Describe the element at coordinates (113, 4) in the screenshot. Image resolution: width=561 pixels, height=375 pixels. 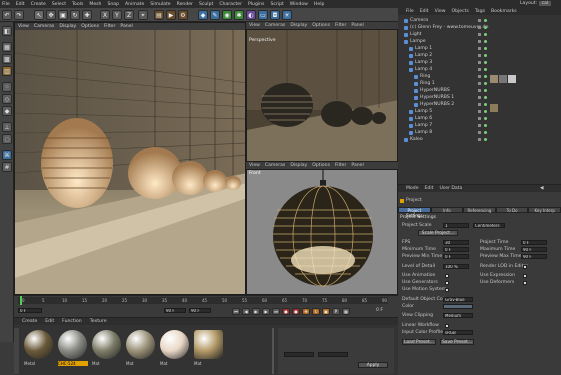
I see `menu-item-snap: Snap` at that location.